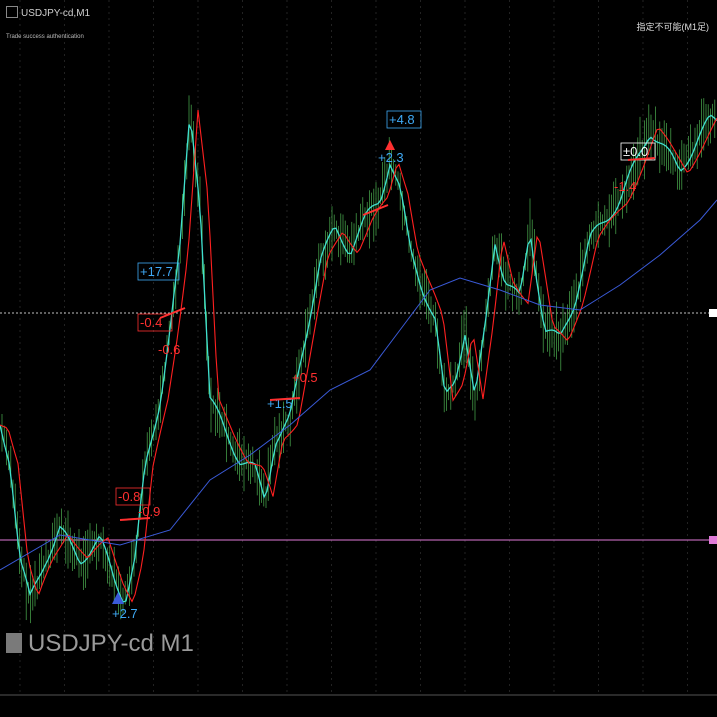 The width and height of the screenshot is (717, 717). What do you see at coordinates (713, 540) in the screenshot?
I see `level-line-marker` at bounding box center [713, 540].